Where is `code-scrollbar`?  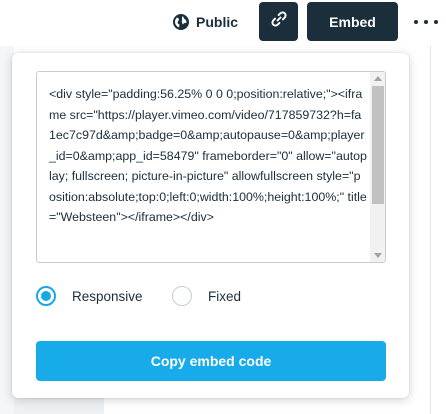
code-scrollbar is located at coordinates (377, 167).